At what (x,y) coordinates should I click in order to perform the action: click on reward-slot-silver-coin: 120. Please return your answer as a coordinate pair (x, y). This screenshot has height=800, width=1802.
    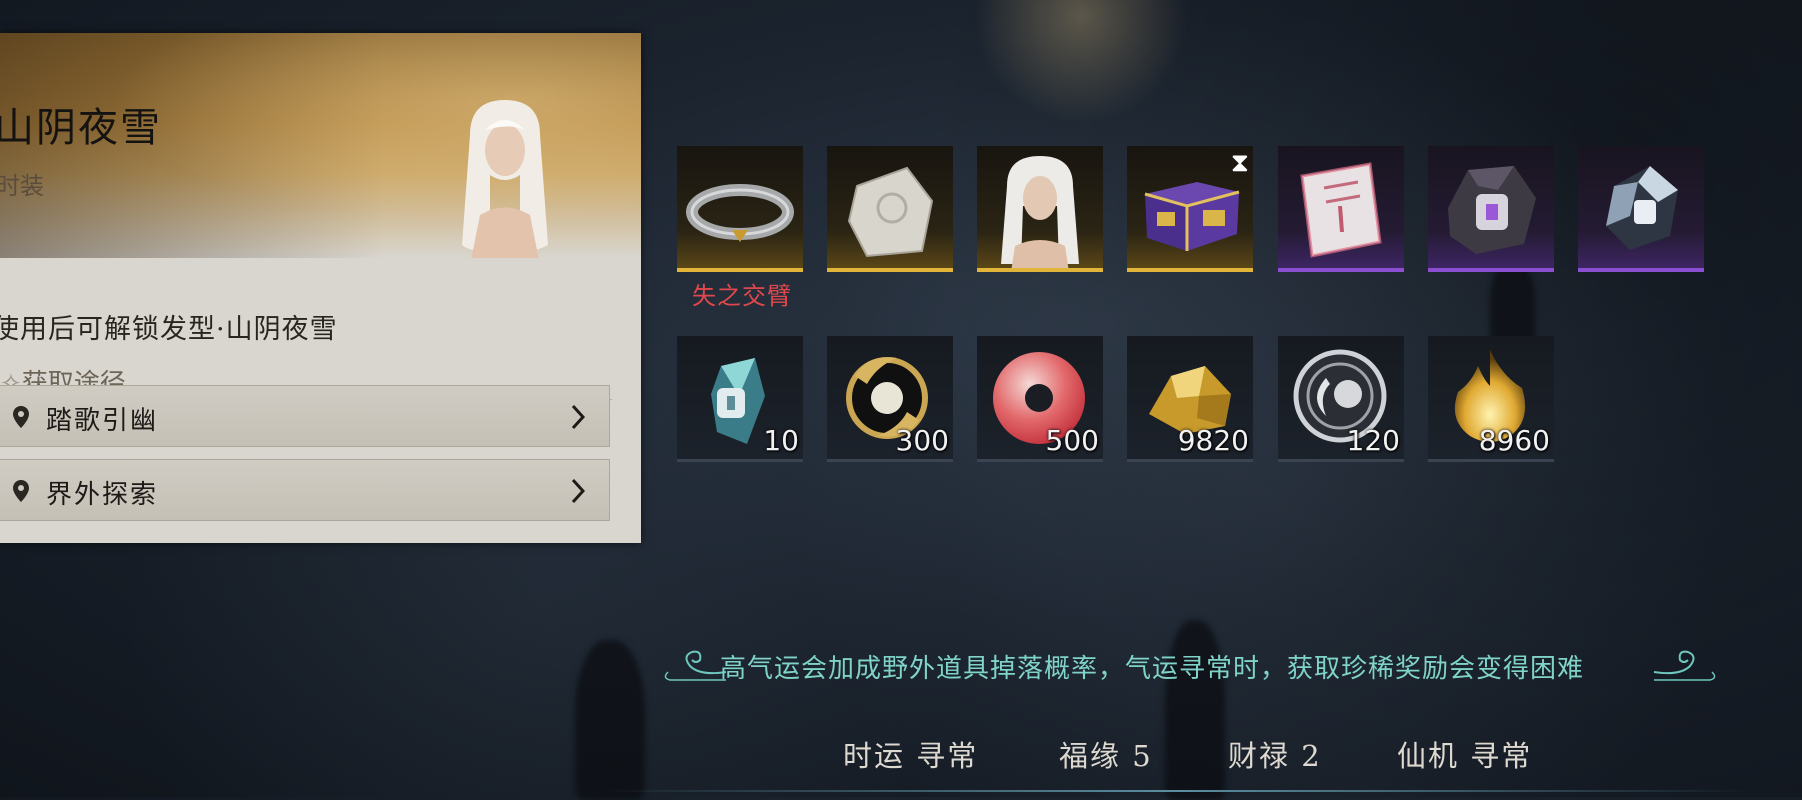
    Looking at the image, I should click on (1341, 399).